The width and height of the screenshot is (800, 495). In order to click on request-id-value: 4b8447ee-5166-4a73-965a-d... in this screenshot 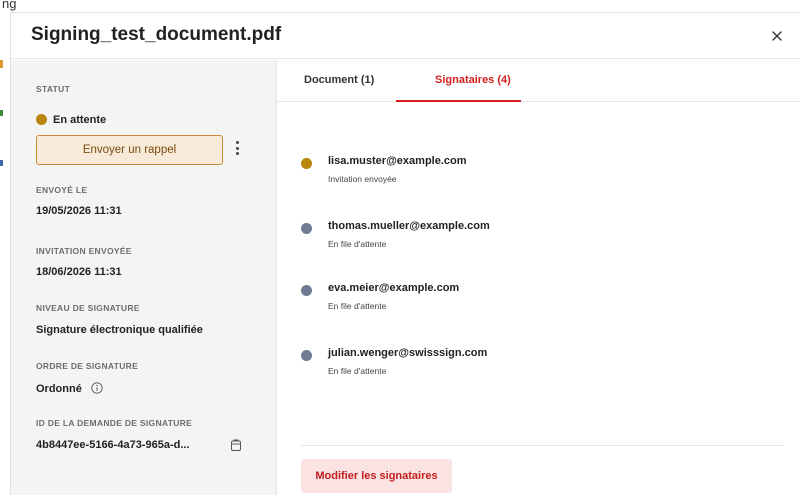, I will do `click(113, 445)`.